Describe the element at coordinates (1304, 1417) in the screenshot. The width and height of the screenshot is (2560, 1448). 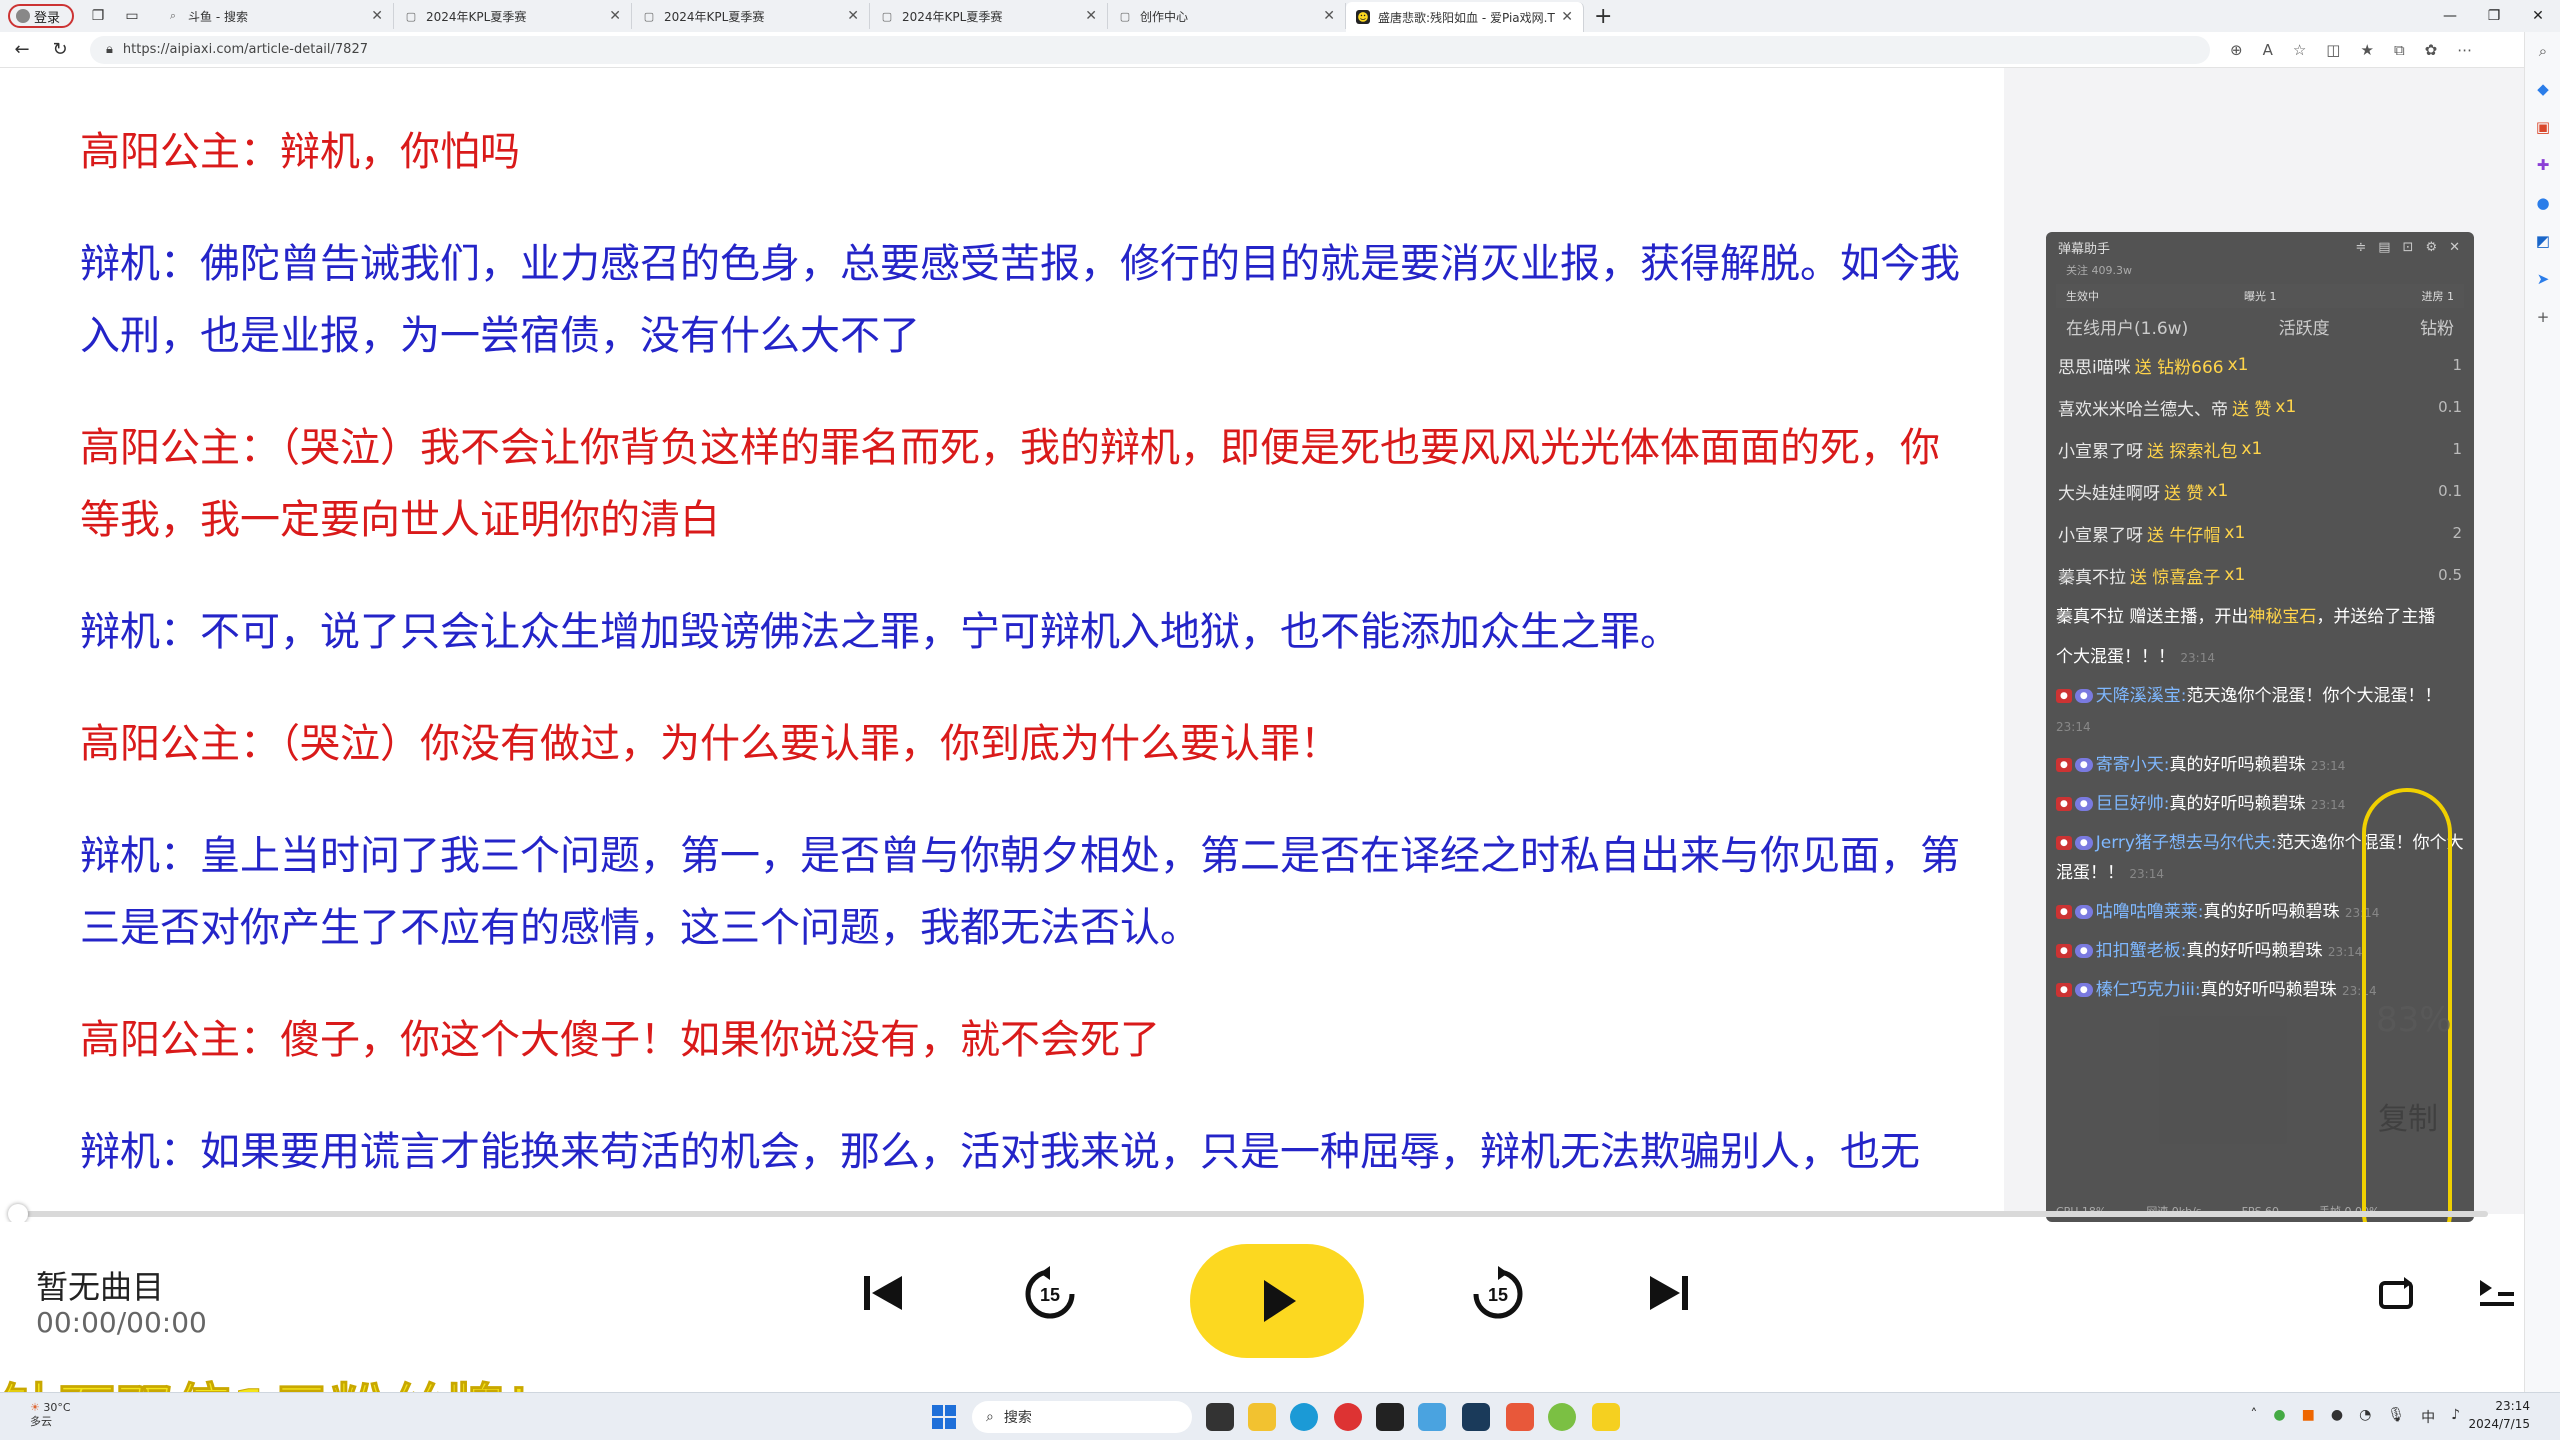
I see `edge-browser-icon` at that location.